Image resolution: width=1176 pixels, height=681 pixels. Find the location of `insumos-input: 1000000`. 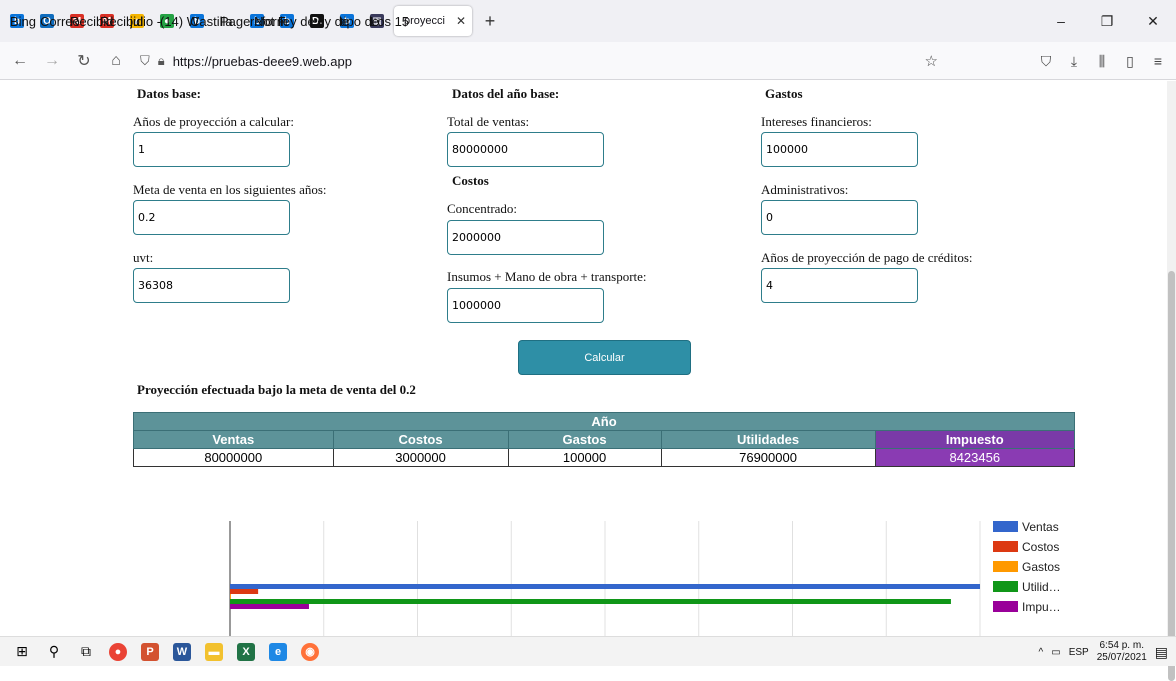

insumos-input: 1000000 is located at coordinates (525, 305).